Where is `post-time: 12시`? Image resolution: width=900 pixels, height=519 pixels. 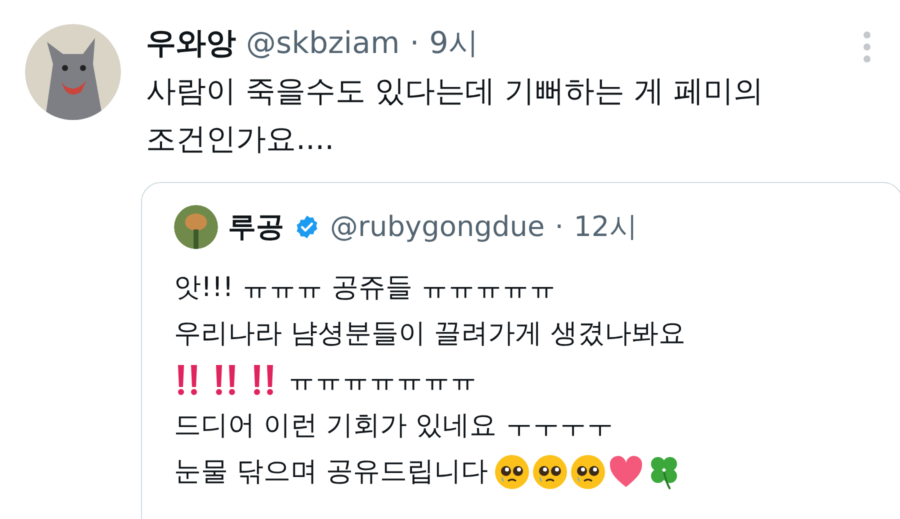 post-time: 12시 is located at coordinates (606, 227).